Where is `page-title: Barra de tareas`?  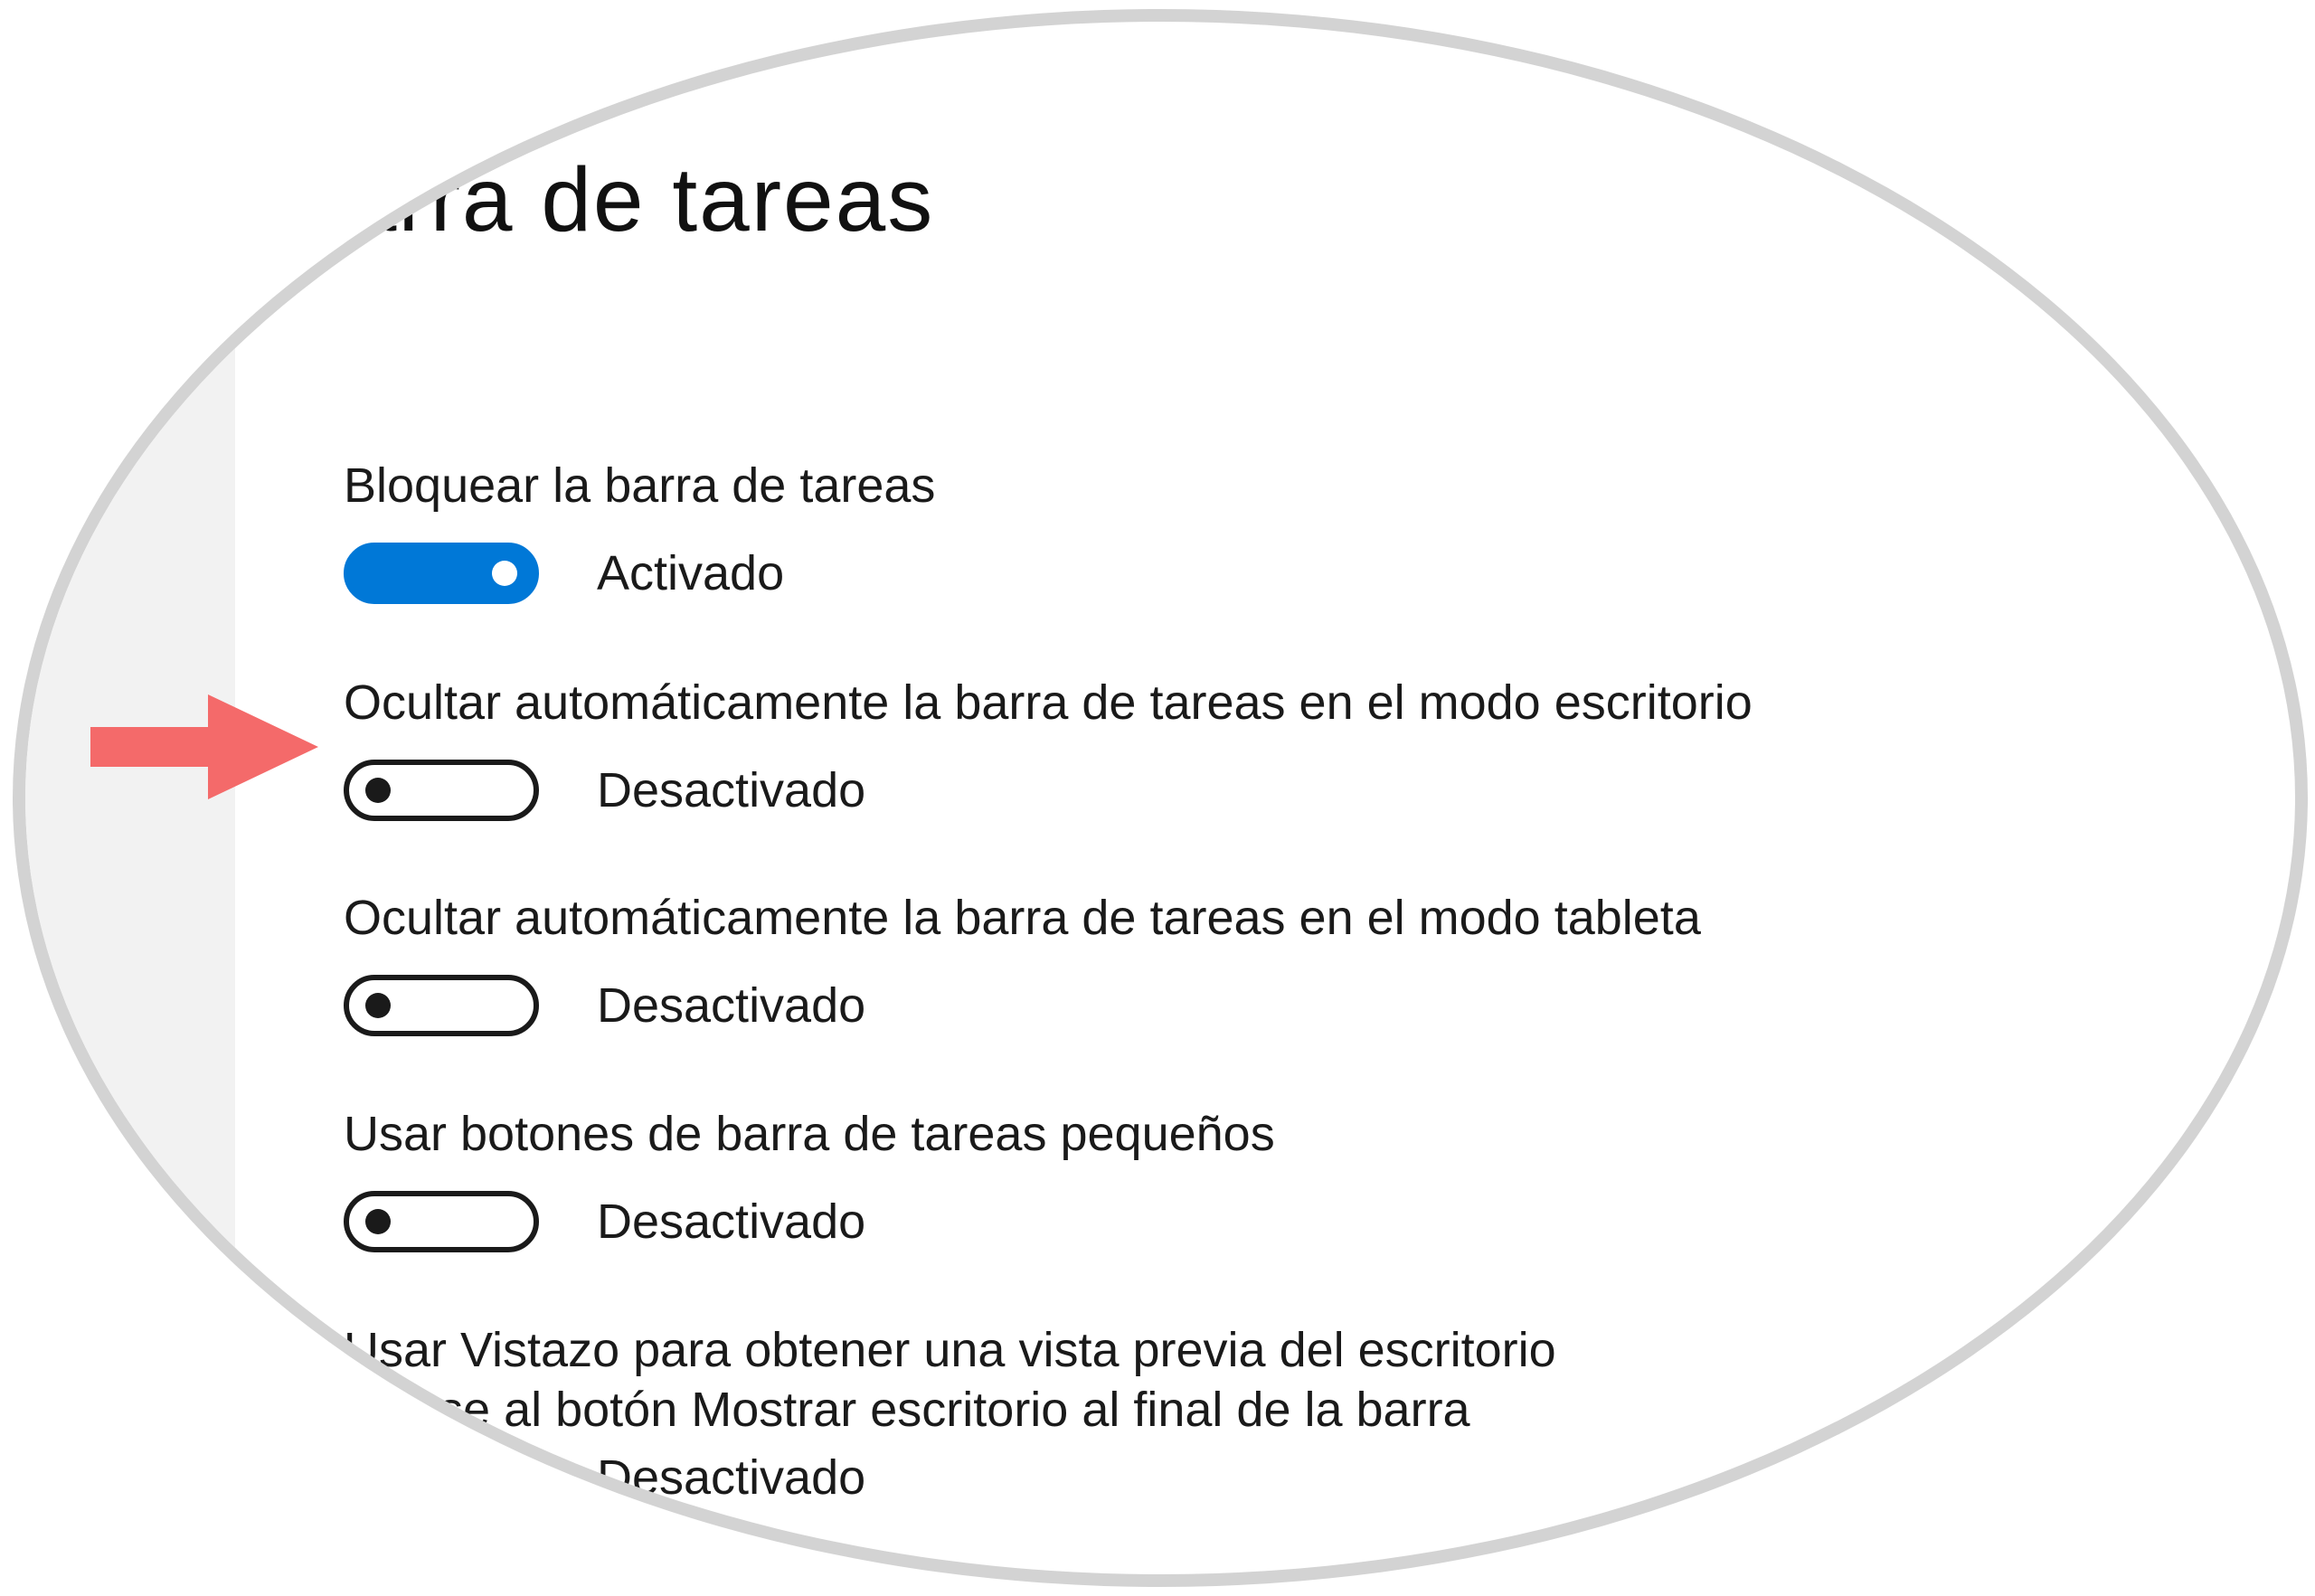 page-title: Barra de tareas is located at coordinates (610, 200).